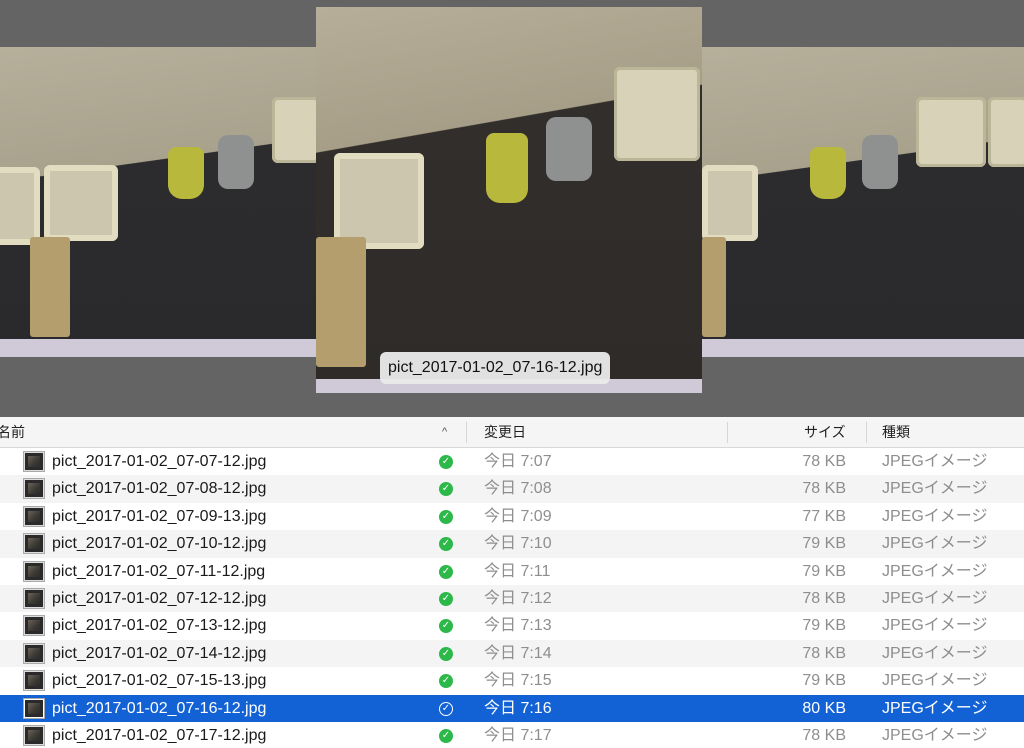 This screenshot has height=748, width=1024. What do you see at coordinates (444, 432) in the screenshot?
I see `sort-ascending-icon: ^` at bounding box center [444, 432].